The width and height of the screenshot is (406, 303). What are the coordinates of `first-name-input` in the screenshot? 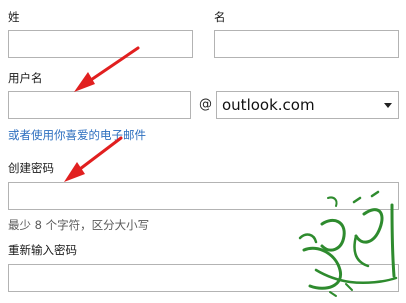 It's located at (306, 44).